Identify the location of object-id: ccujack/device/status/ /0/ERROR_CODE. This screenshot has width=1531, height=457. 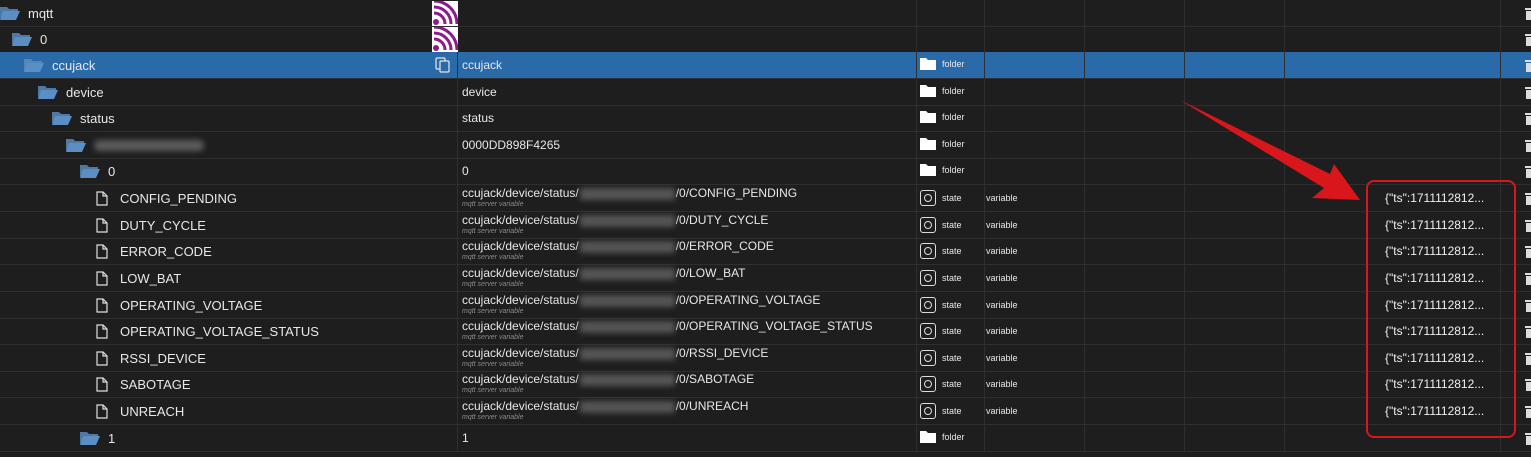
(618, 246).